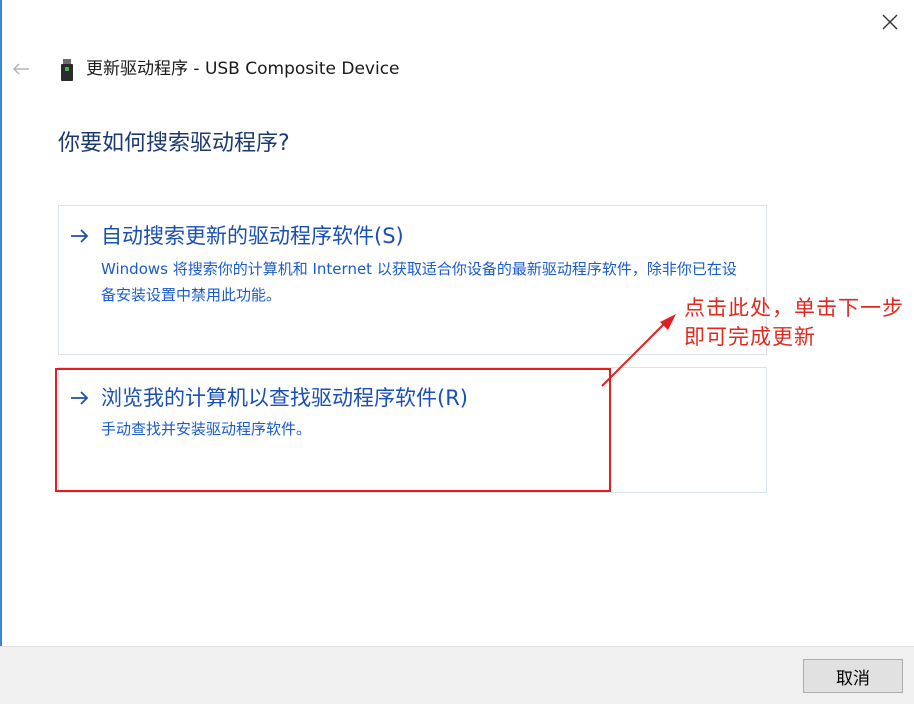 Image resolution: width=914 pixels, height=704 pixels. I want to click on close-button, so click(890, 22).